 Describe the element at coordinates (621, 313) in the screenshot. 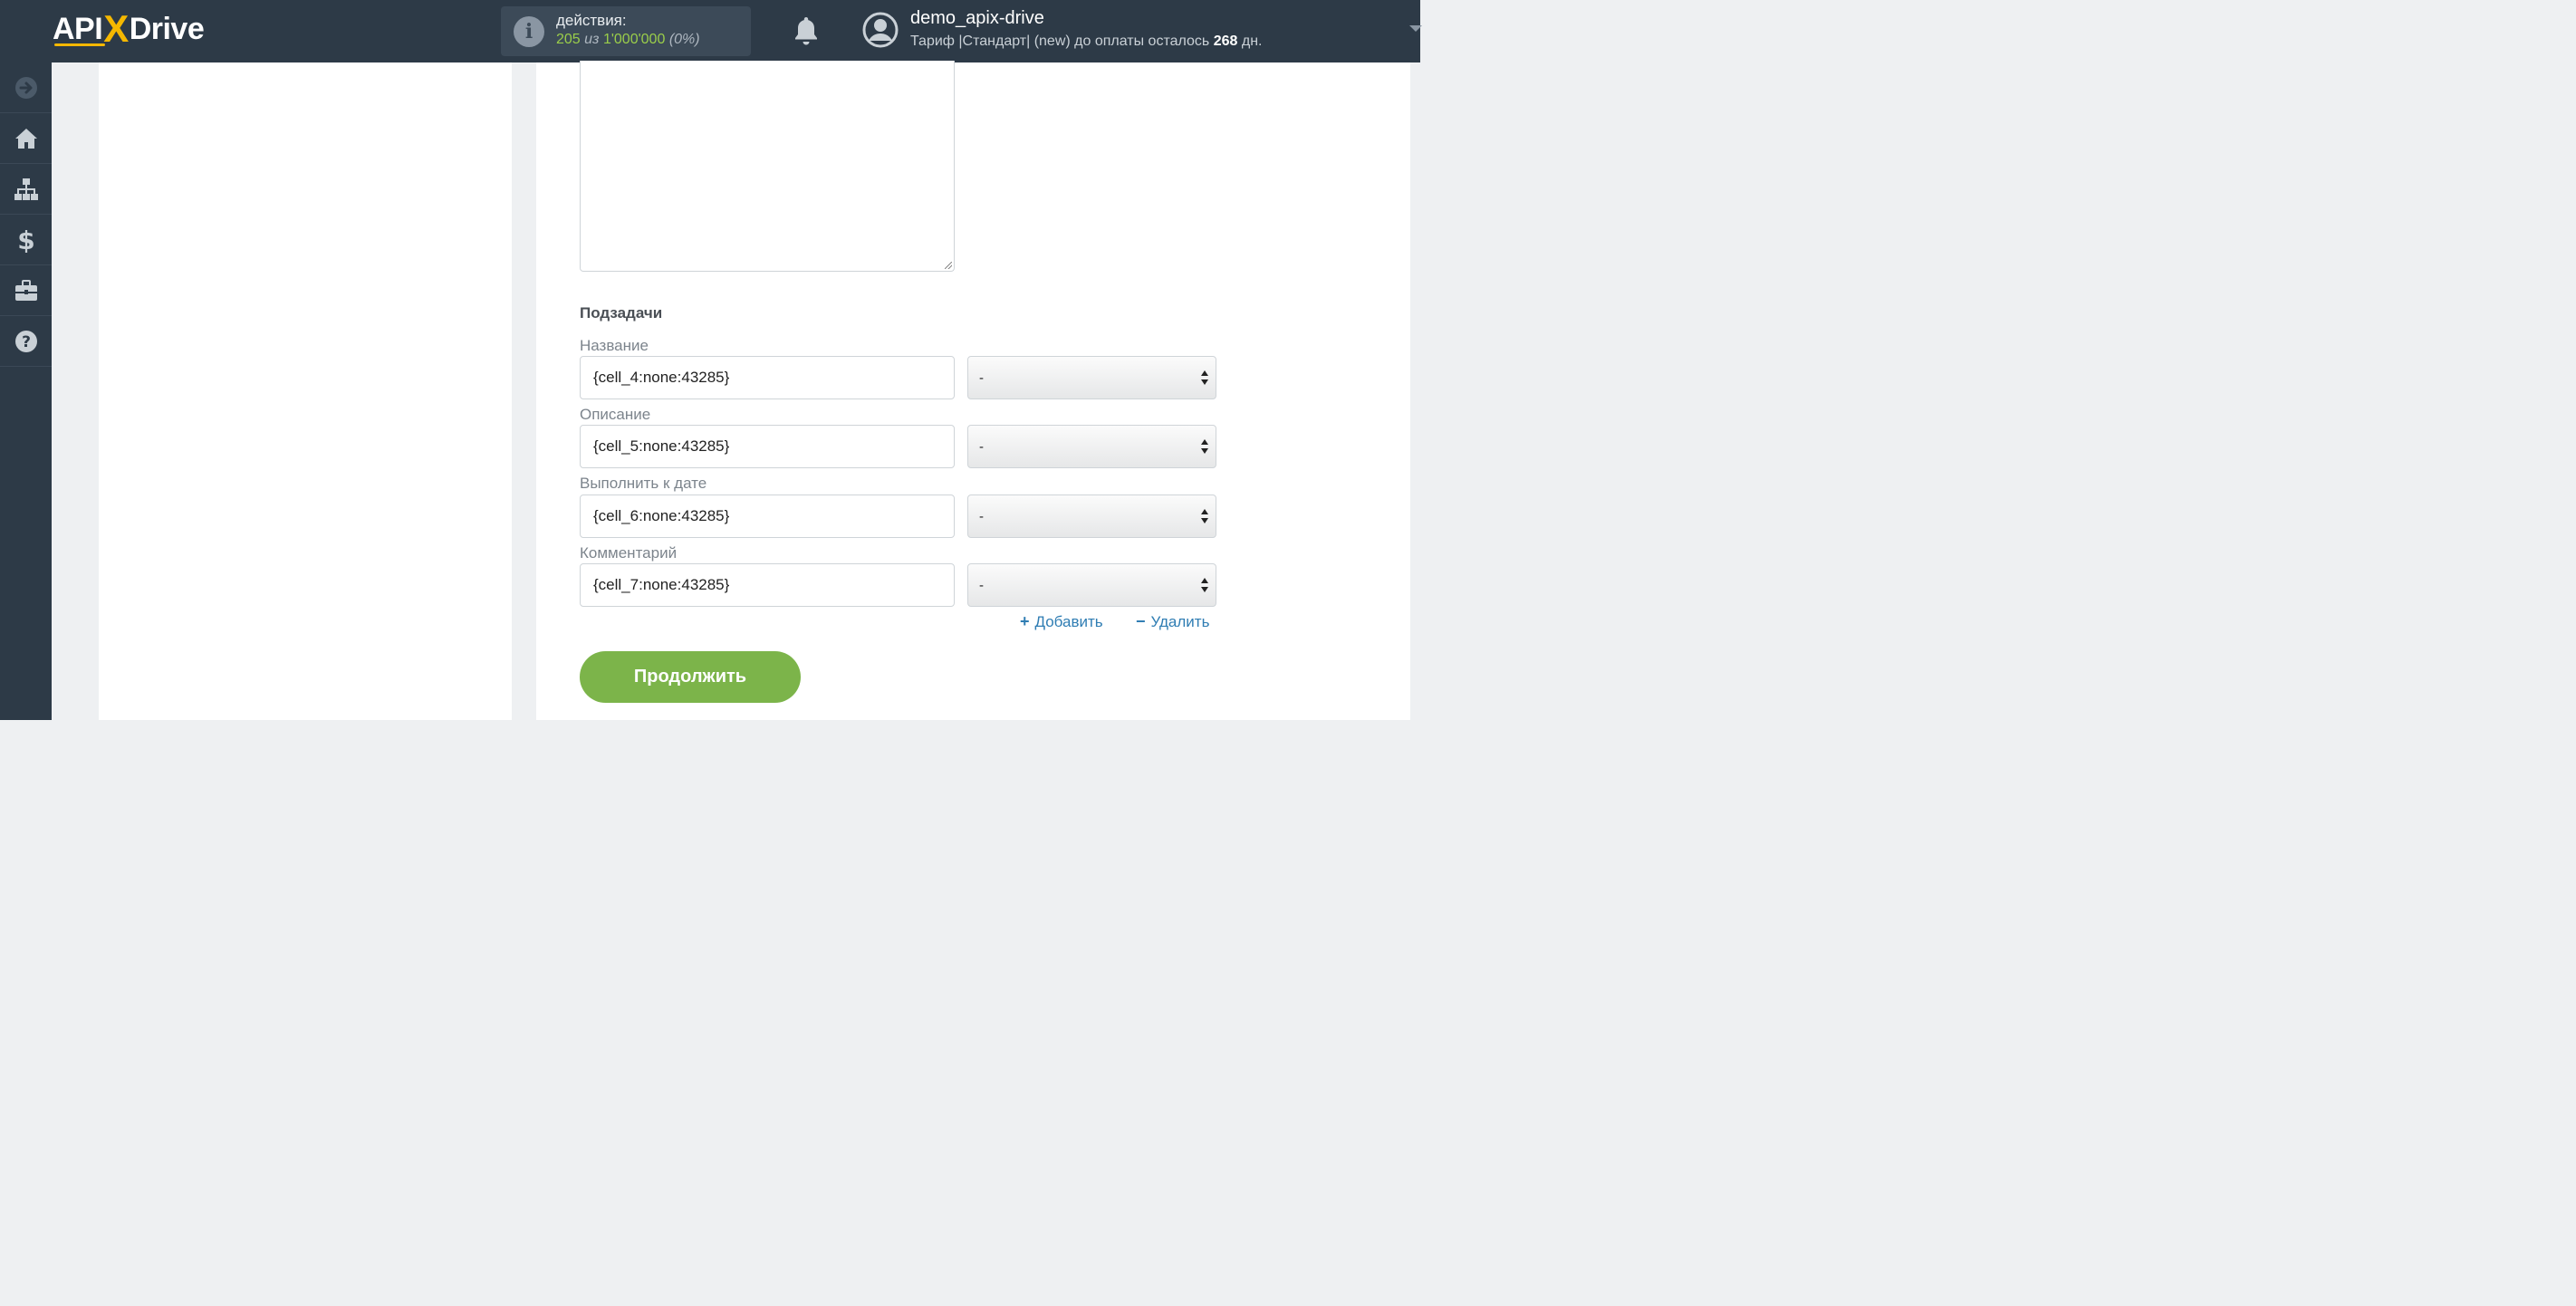

I see `subtasks-title: Подзадачи` at that location.